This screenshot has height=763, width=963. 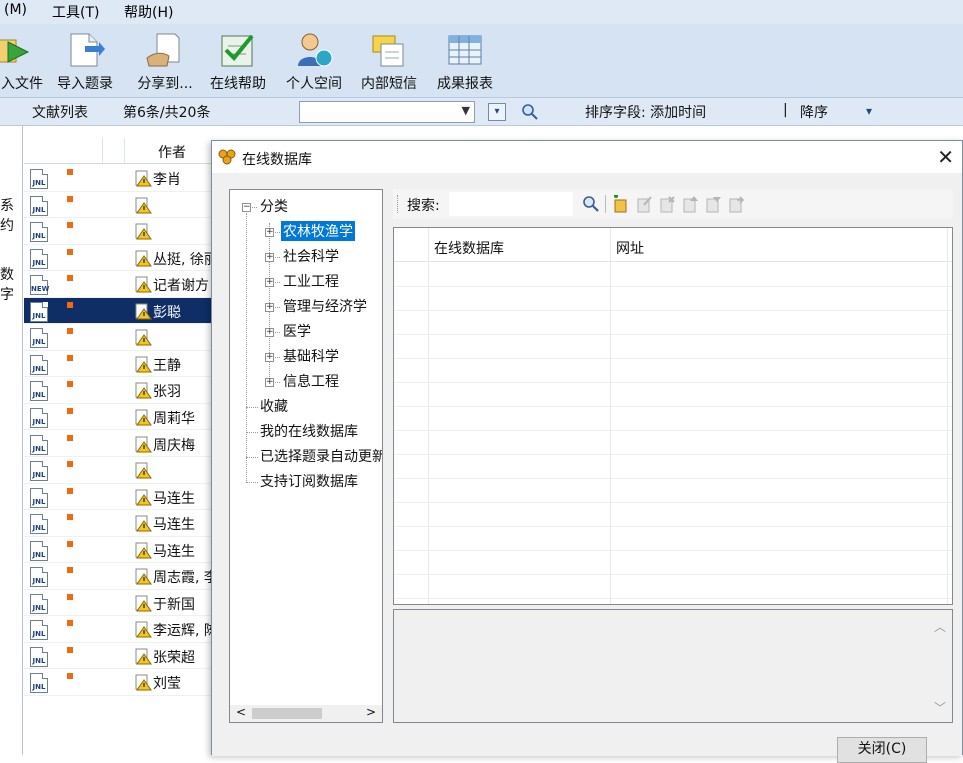 I want to click on import-document-icon, so click(x=87, y=50).